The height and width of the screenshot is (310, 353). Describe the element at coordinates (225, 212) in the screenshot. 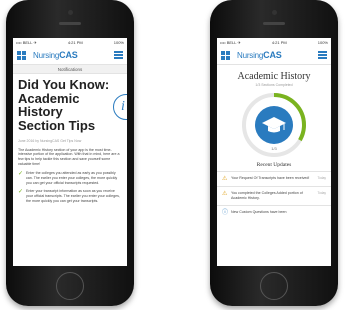

I see `info-icon: ⓘ` at that location.